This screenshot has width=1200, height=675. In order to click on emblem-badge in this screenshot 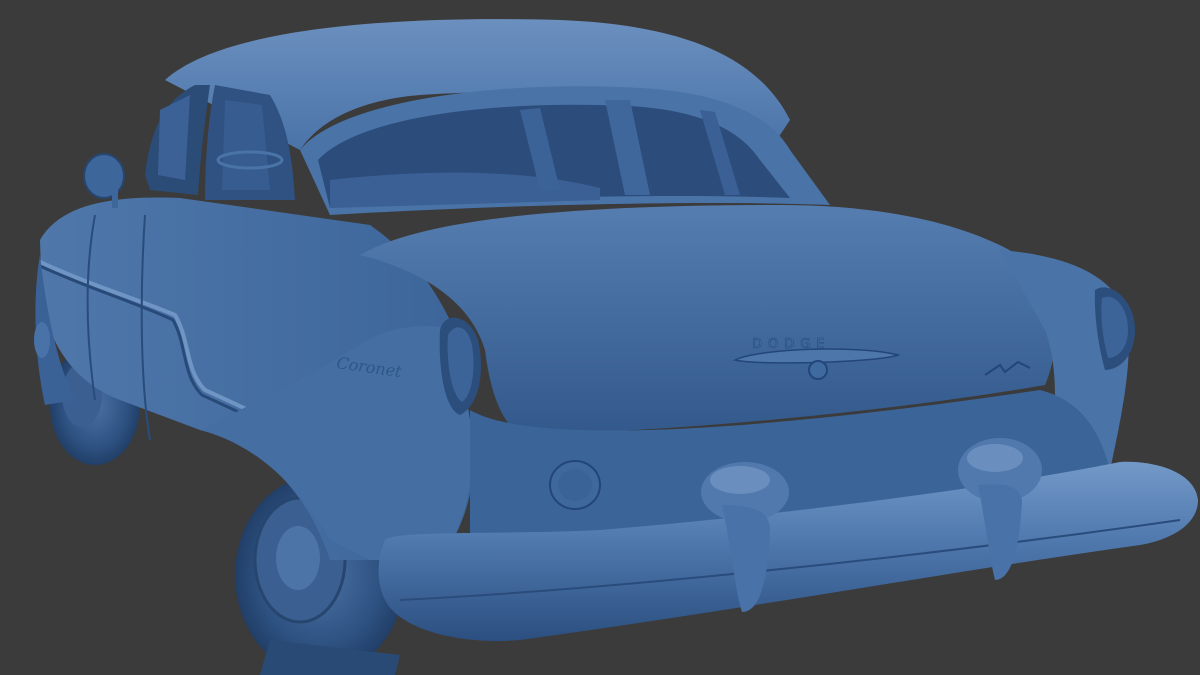, I will do `click(818, 370)`.